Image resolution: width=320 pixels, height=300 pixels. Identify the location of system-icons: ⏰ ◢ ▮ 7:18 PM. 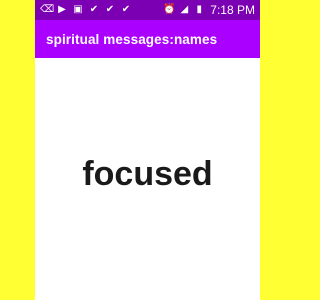
(211, 10).